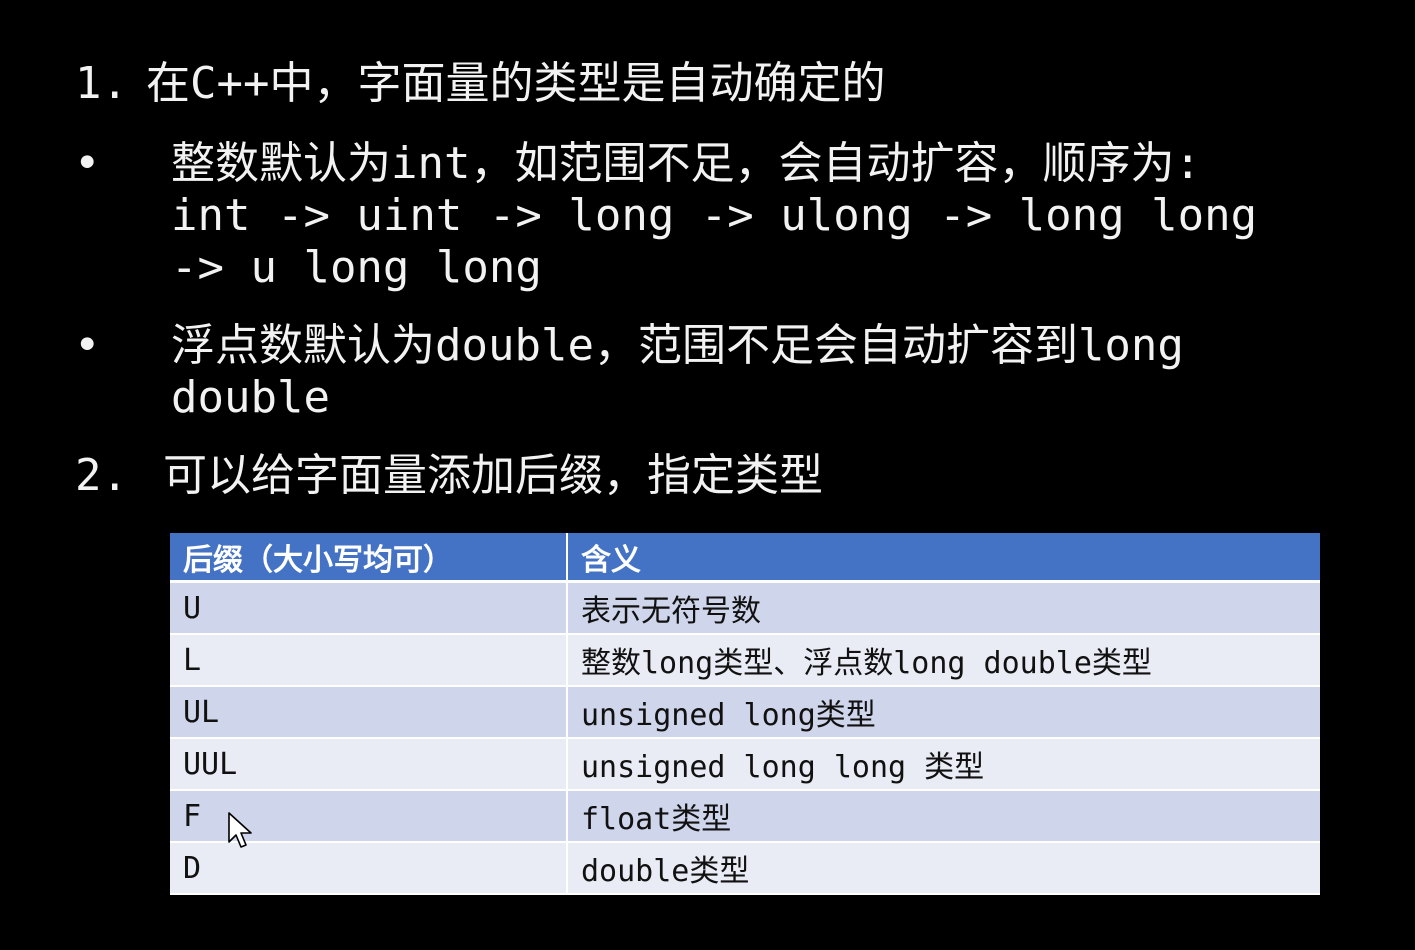 This screenshot has width=1415, height=950. Describe the element at coordinates (943, 816) in the screenshot. I see `table-cell-meaning: float类型` at that location.